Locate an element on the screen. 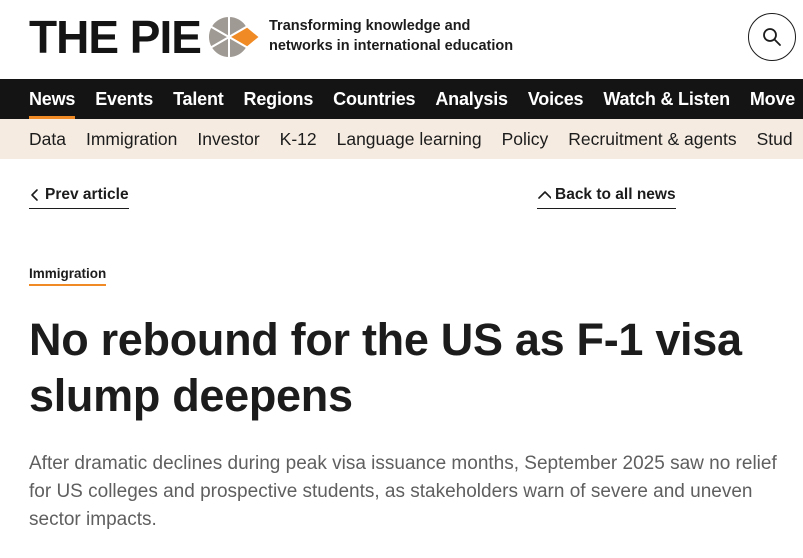  subnav-item-language-learning: Language learning is located at coordinates (409, 139).